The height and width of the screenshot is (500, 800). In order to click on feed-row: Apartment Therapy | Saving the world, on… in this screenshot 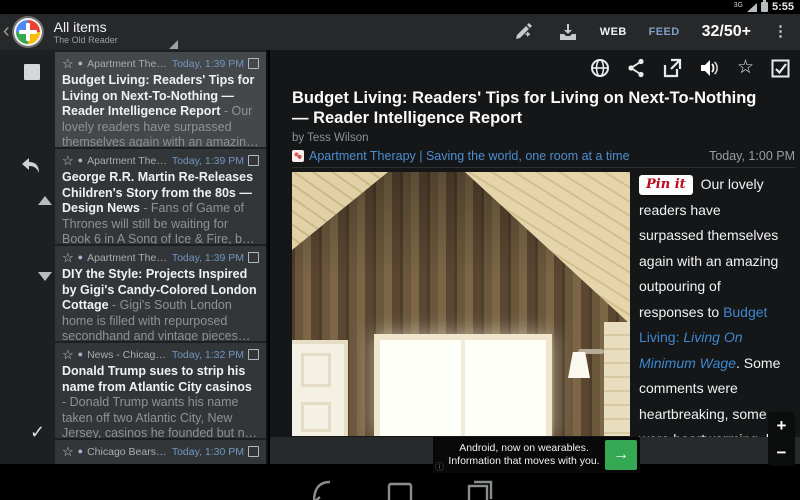, I will do `click(543, 158)`.